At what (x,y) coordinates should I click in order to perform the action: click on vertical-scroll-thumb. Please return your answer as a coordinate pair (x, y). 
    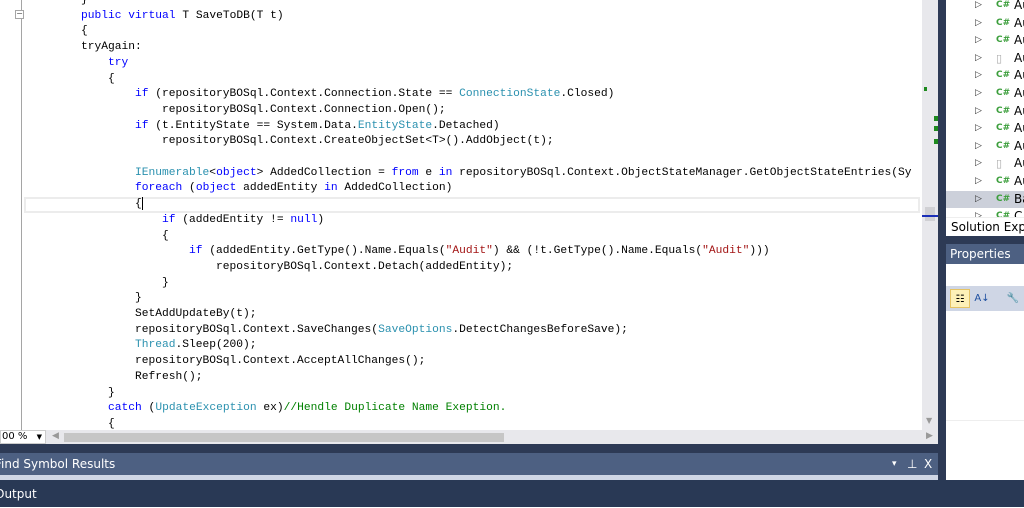
    Looking at the image, I should click on (930, 214).